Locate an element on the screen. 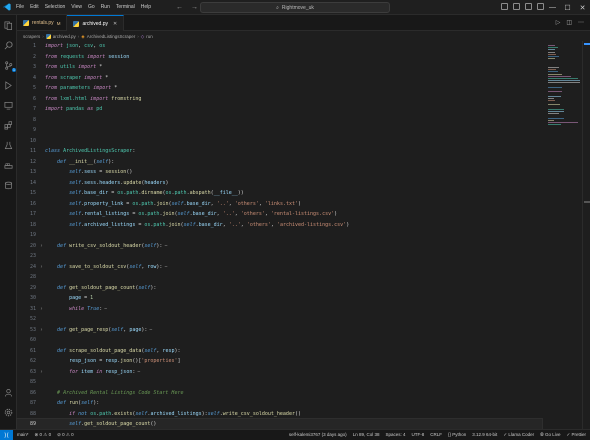 The height and width of the screenshot is (440, 590). tab-archived-py: archived.py ✕ is located at coordinates (96, 23).